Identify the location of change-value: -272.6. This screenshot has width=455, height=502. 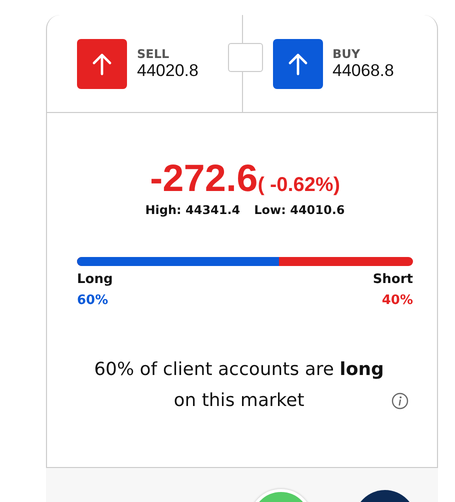
(204, 179).